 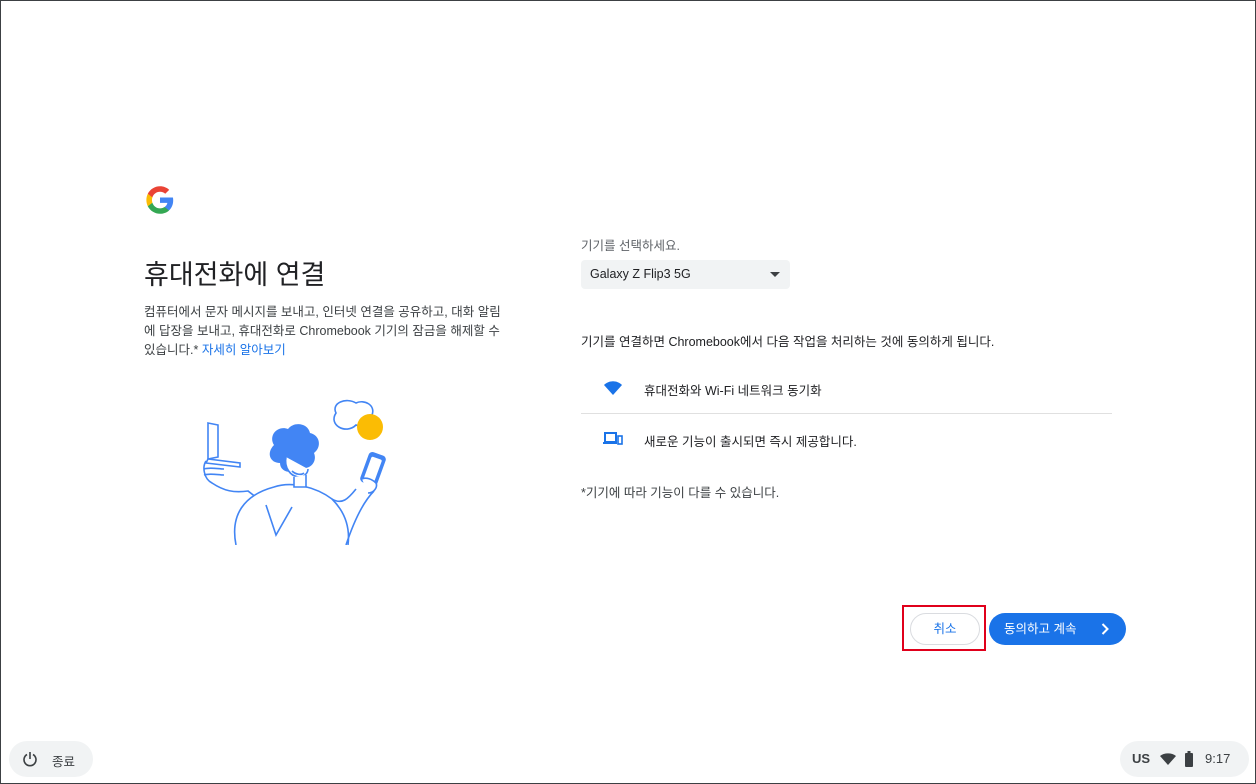 What do you see at coordinates (1040, 629) in the screenshot?
I see `continue-label: 동의하고 계속` at bounding box center [1040, 629].